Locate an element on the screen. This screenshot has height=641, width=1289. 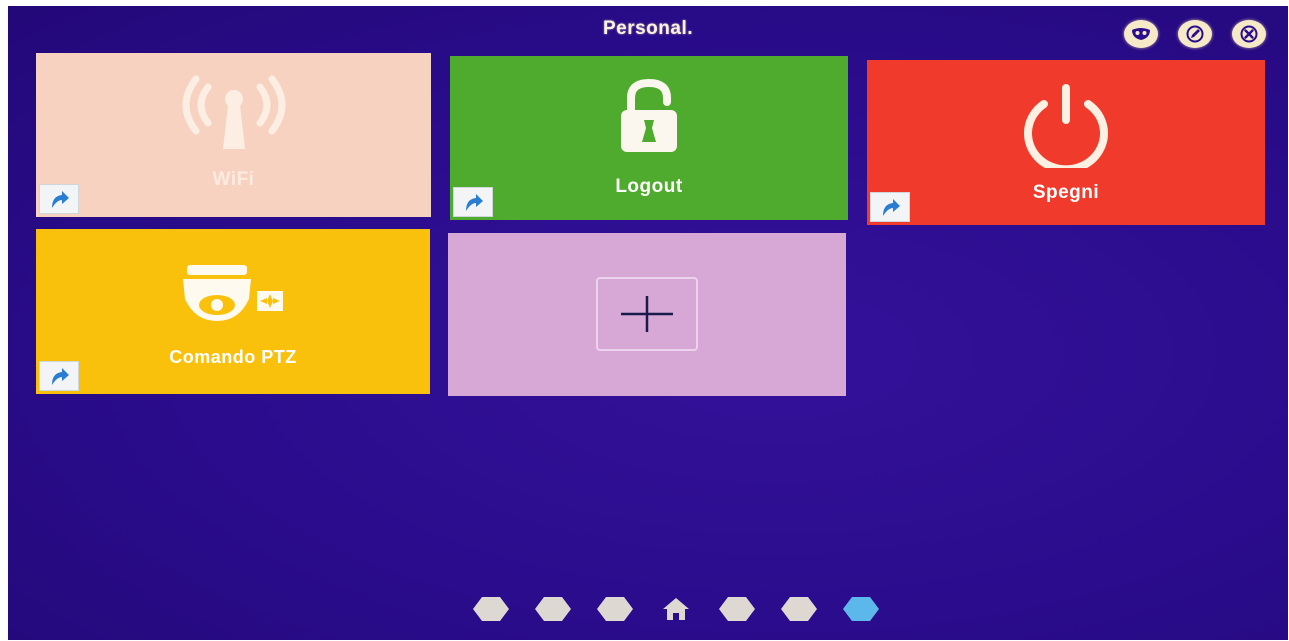
tile-label: Comando PTZ is located at coordinates (233, 357).